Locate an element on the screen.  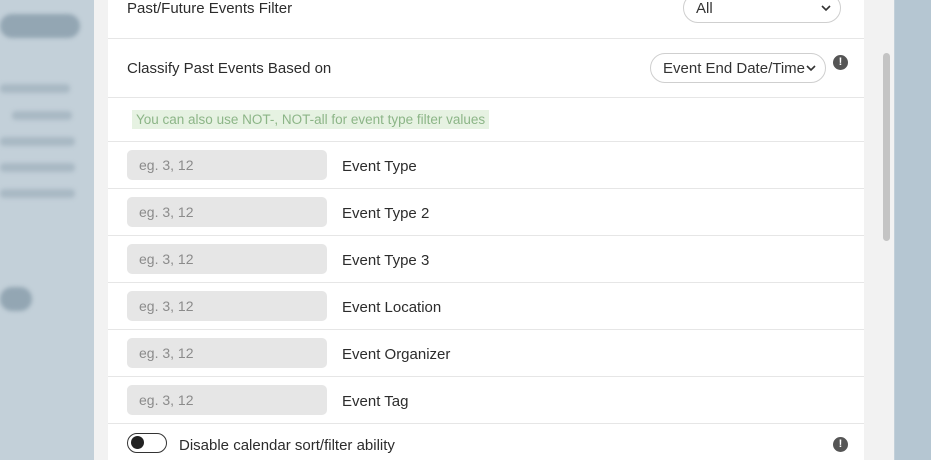
scrollbar-track is located at coordinates (885, 230).